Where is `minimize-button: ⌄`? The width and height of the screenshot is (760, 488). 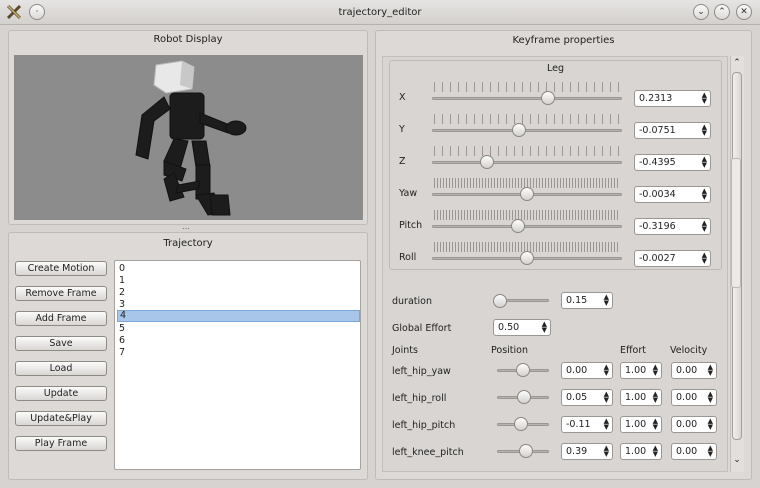 minimize-button: ⌄ is located at coordinates (701, 12).